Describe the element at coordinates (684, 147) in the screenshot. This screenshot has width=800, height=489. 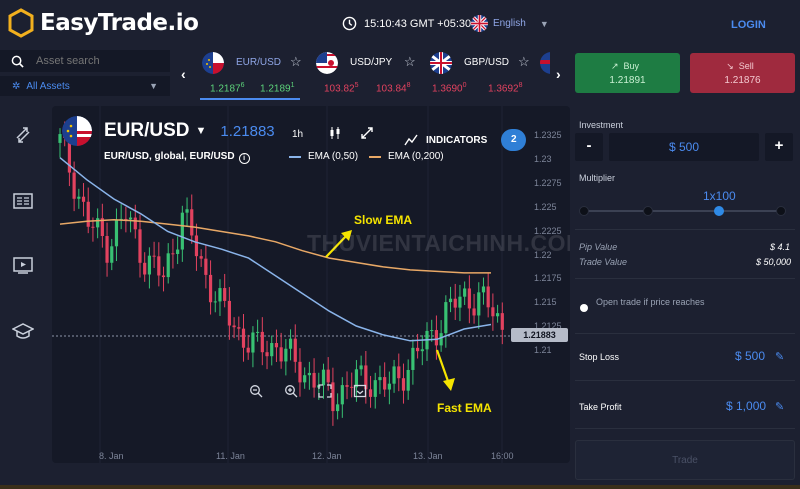
I see `investment-input: $ 500` at that location.